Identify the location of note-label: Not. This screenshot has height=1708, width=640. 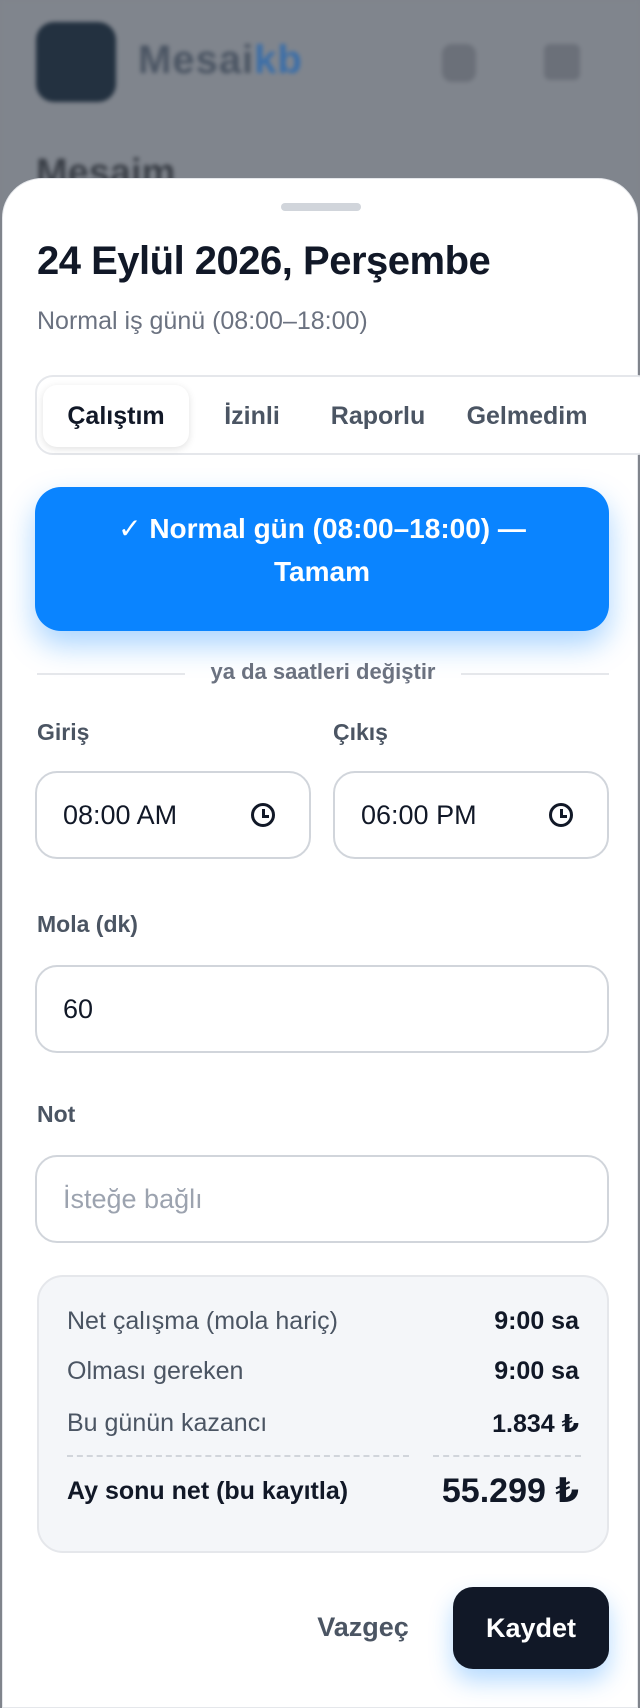
(56, 1114).